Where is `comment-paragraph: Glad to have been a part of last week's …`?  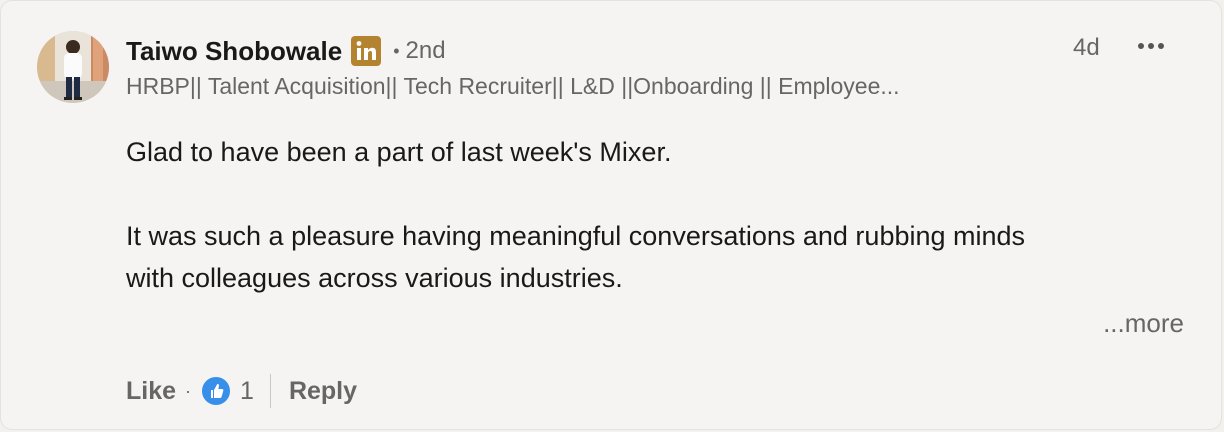 comment-paragraph: Glad to have been a part of last week's … is located at coordinates (399, 152).